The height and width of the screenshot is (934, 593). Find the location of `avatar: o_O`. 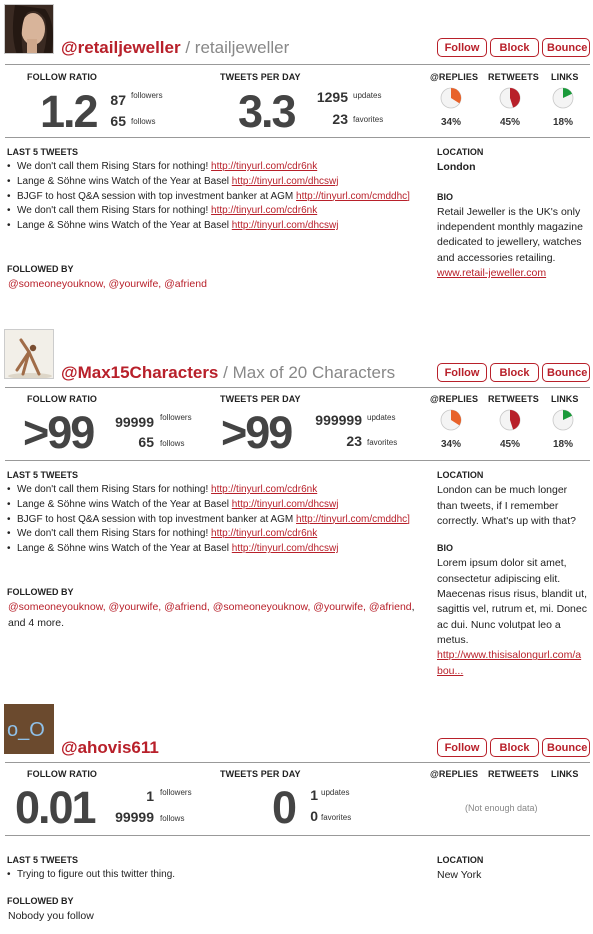

avatar: o_O is located at coordinates (29, 729).